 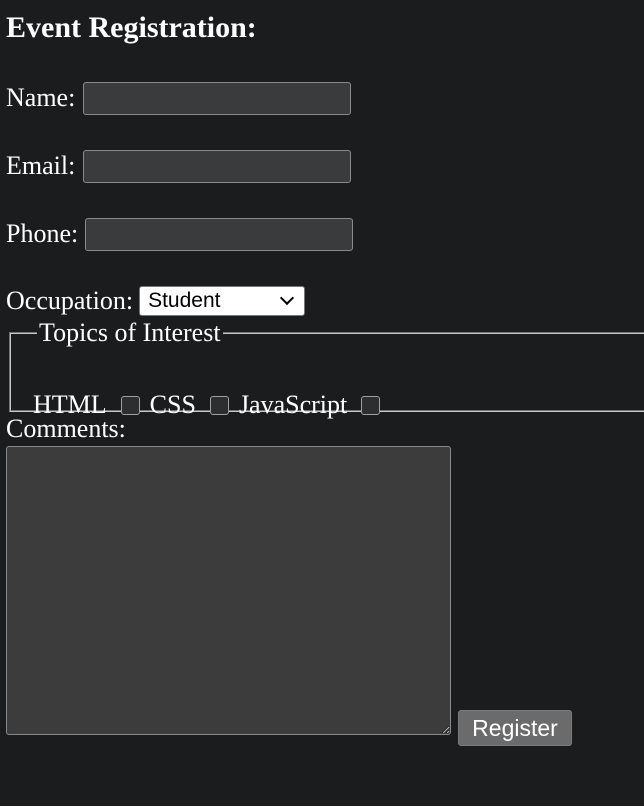 What do you see at coordinates (41, 165) in the screenshot?
I see `email-label: Email:` at bounding box center [41, 165].